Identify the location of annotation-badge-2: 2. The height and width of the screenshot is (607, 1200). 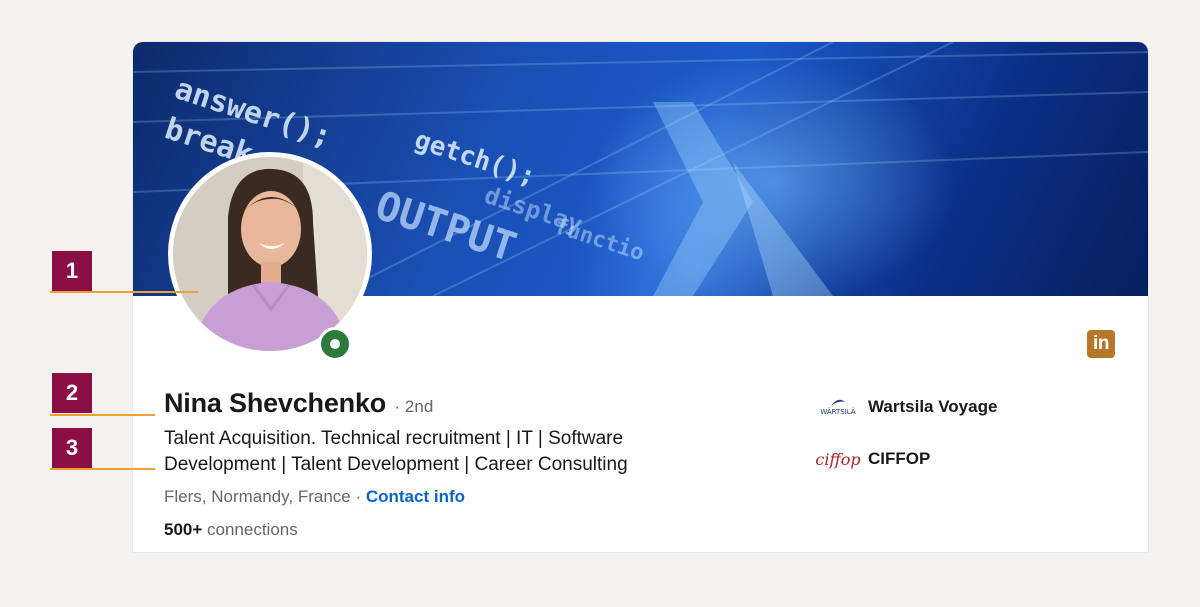
(72, 393).